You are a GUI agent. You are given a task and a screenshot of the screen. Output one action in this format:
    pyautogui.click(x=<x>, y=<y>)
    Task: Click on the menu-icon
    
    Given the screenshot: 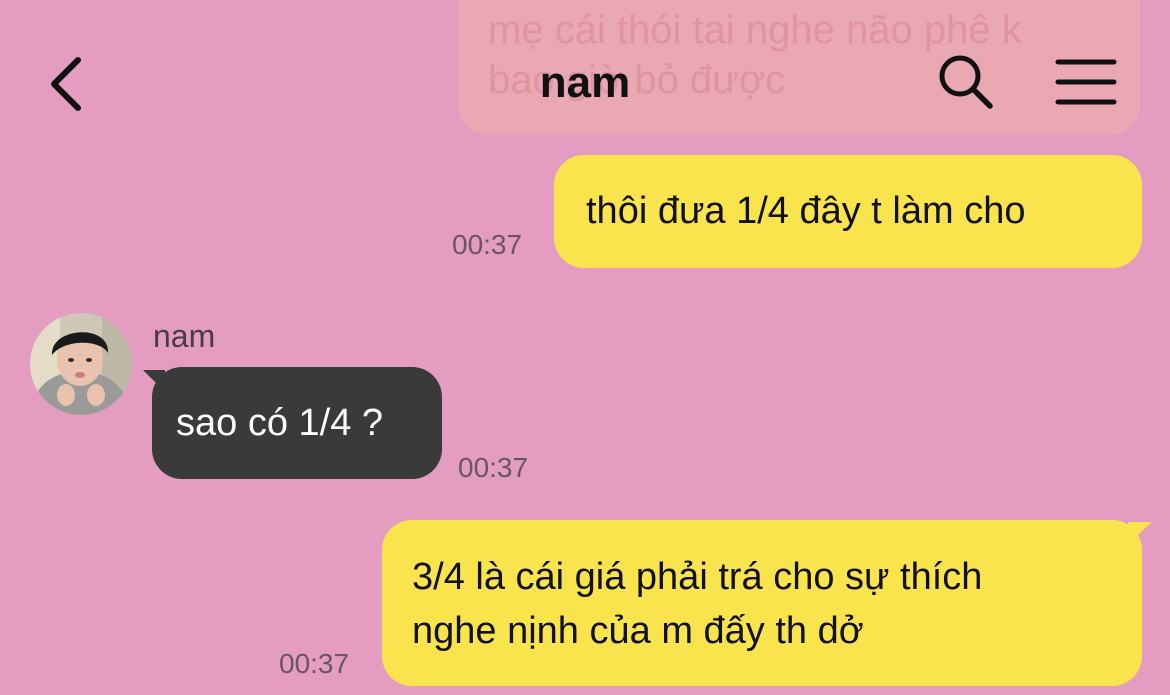 What is the action you would take?
    pyautogui.click(x=1086, y=82)
    